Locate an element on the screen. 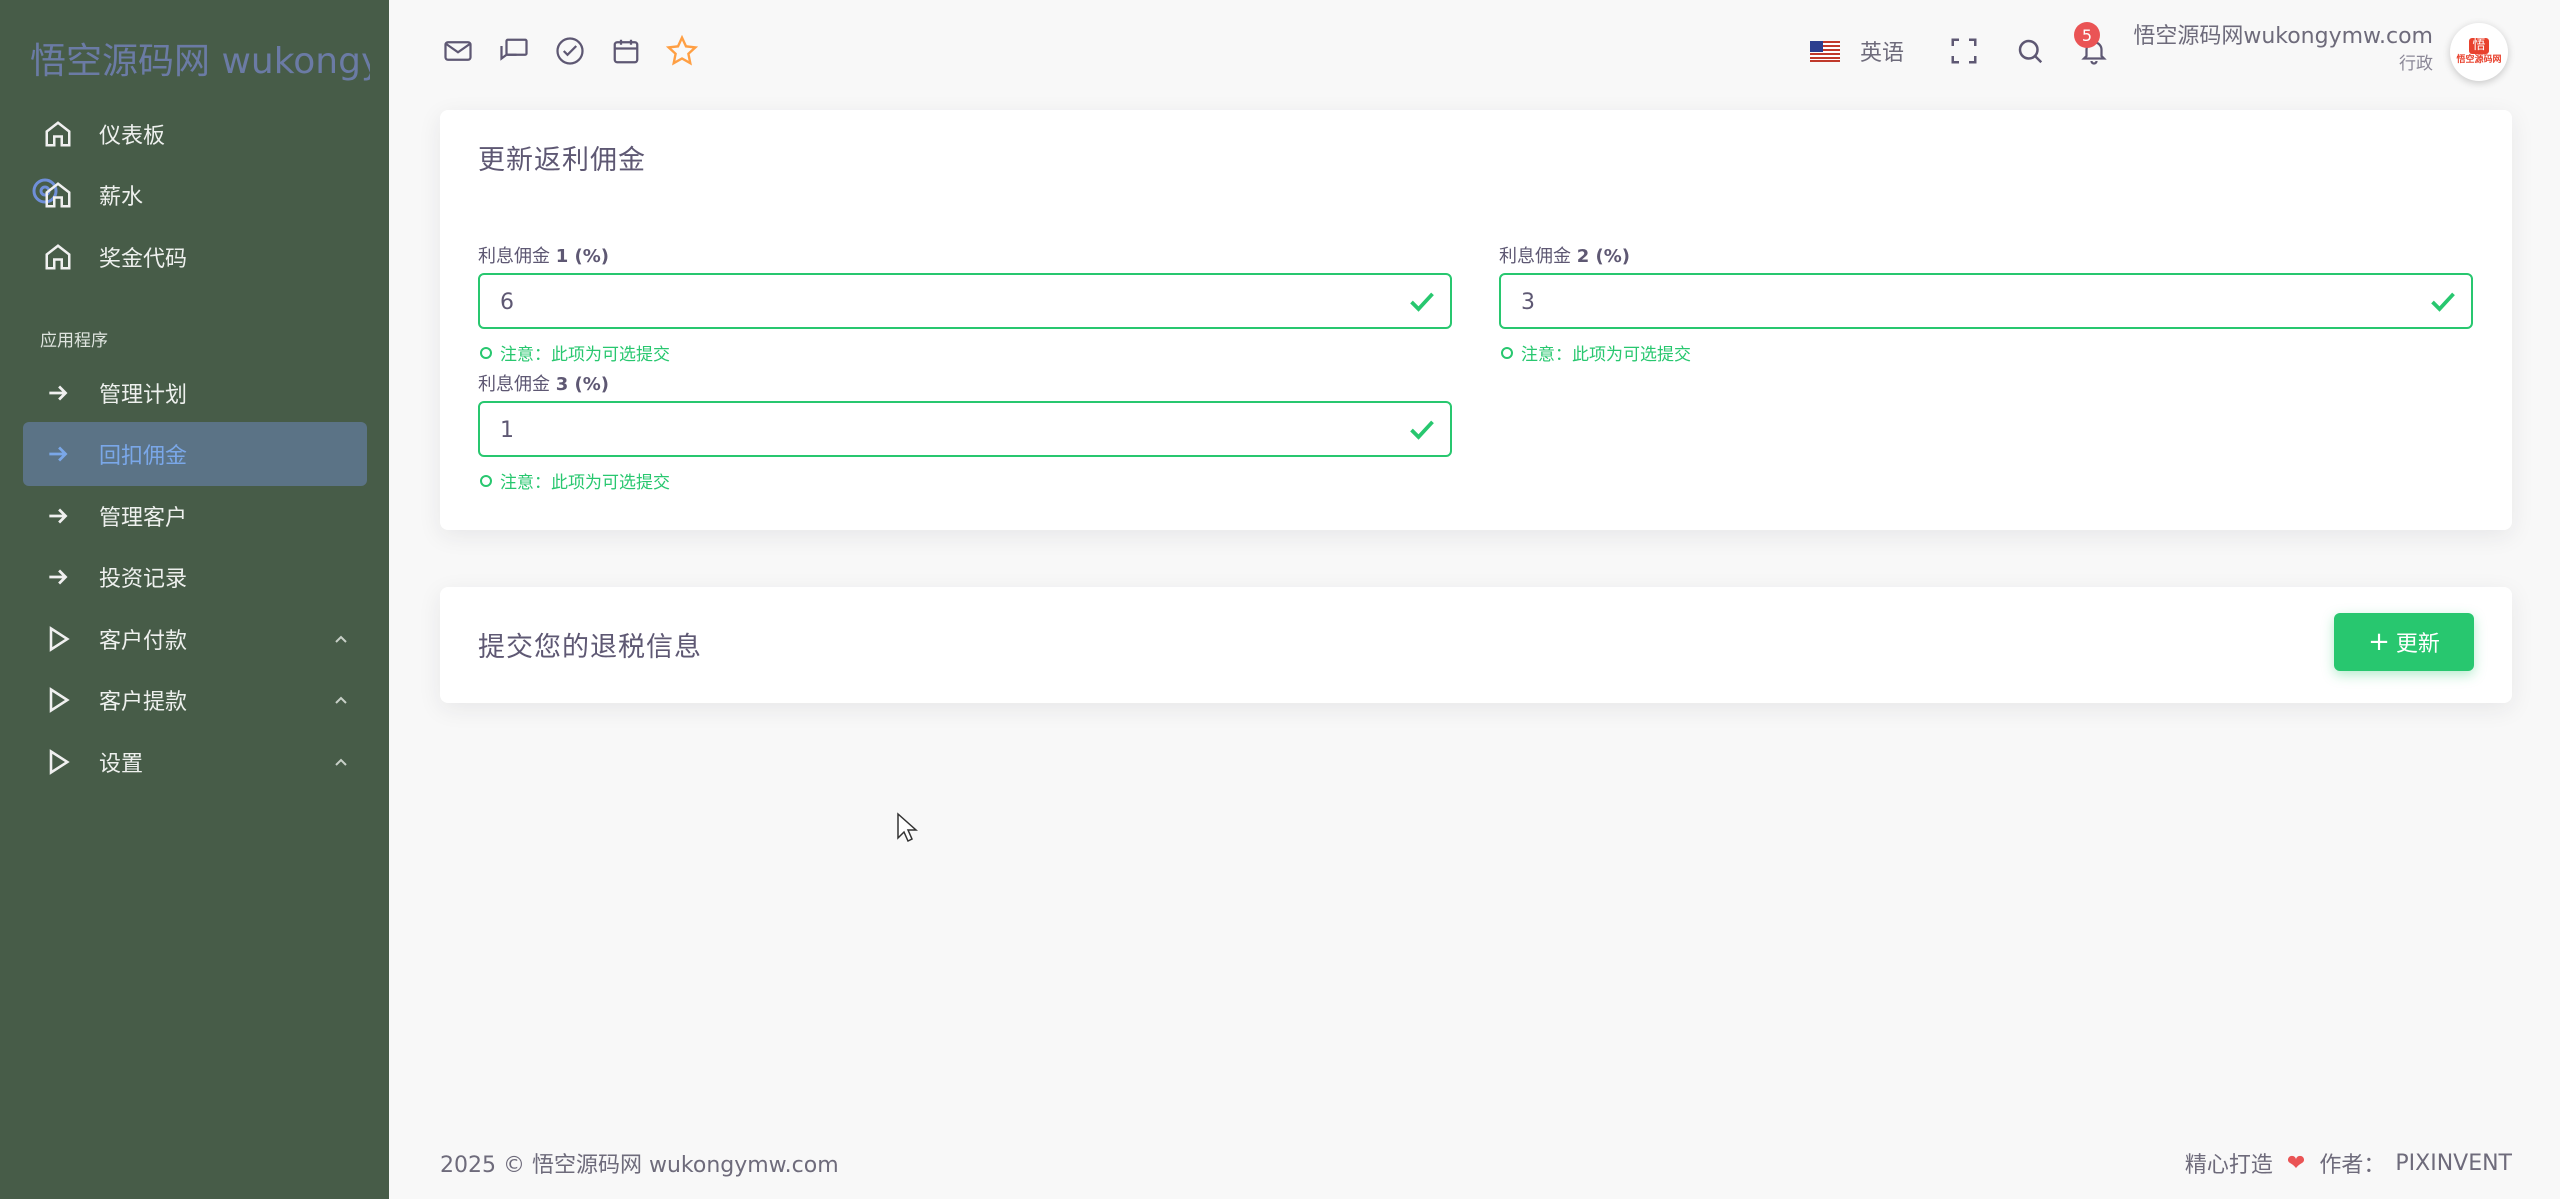 The height and width of the screenshot is (1199, 2560). sidebar-item-rebate-commission: 回扣佣金 is located at coordinates (195, 454).